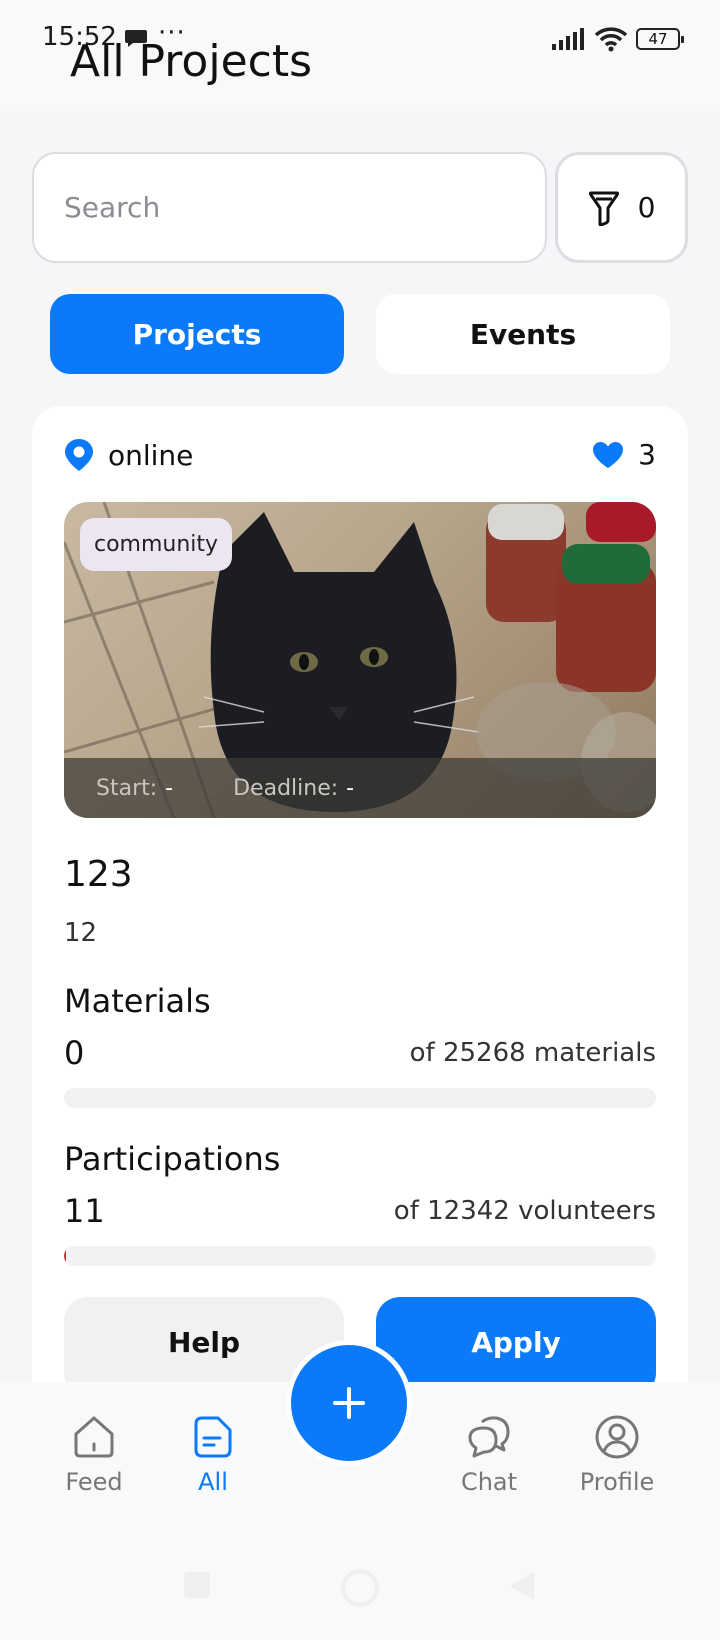 Image resolution: width=720 pixels, height=1640 pixels. Describe the element at coordinates (608, 454) in the screenshot. I see `heart-icon` at that location.